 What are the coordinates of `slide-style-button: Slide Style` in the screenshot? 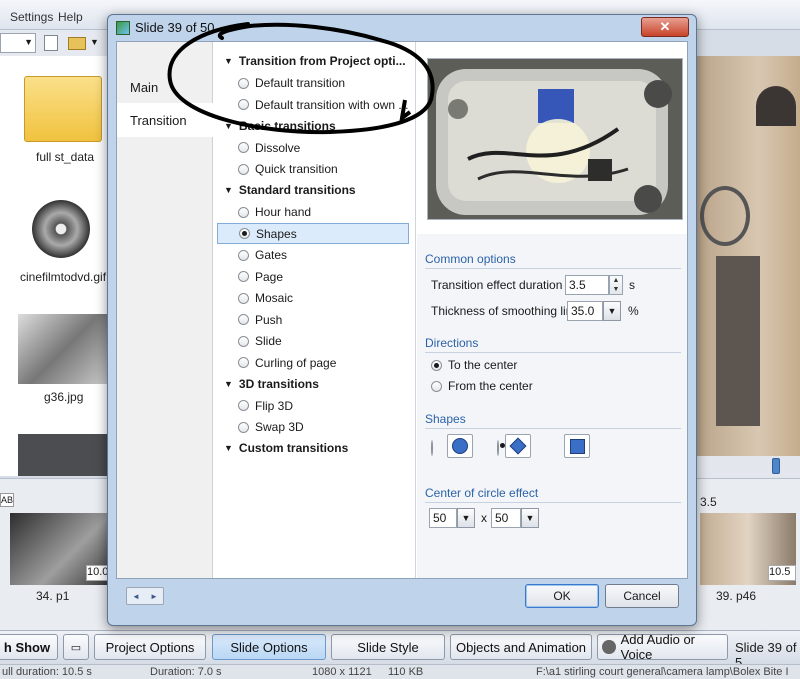 It's located at (388, 647).